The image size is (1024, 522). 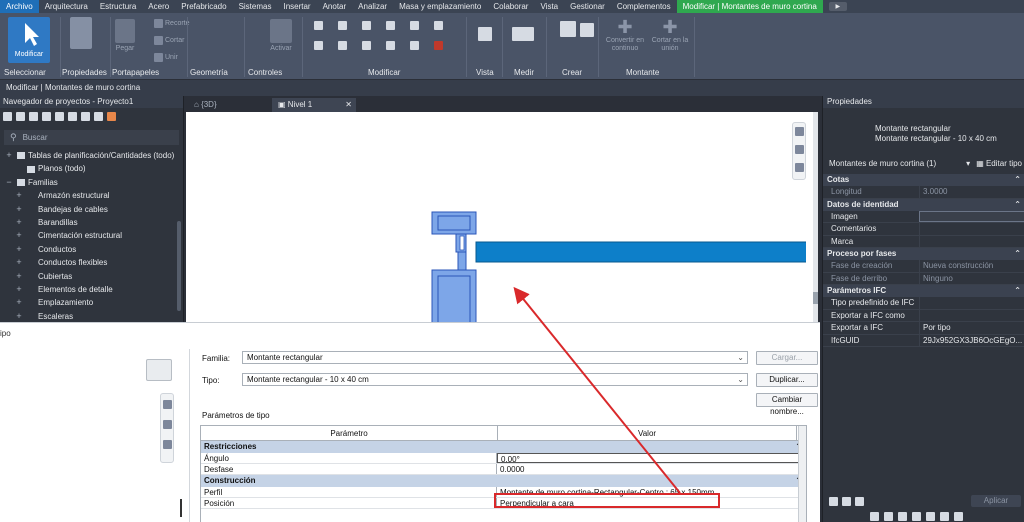 What do you see at coordinates (923, 291) in the screenshot?
I see `property-section-header: Parámetros IFC ⌃` at bounding box center [923, 291].